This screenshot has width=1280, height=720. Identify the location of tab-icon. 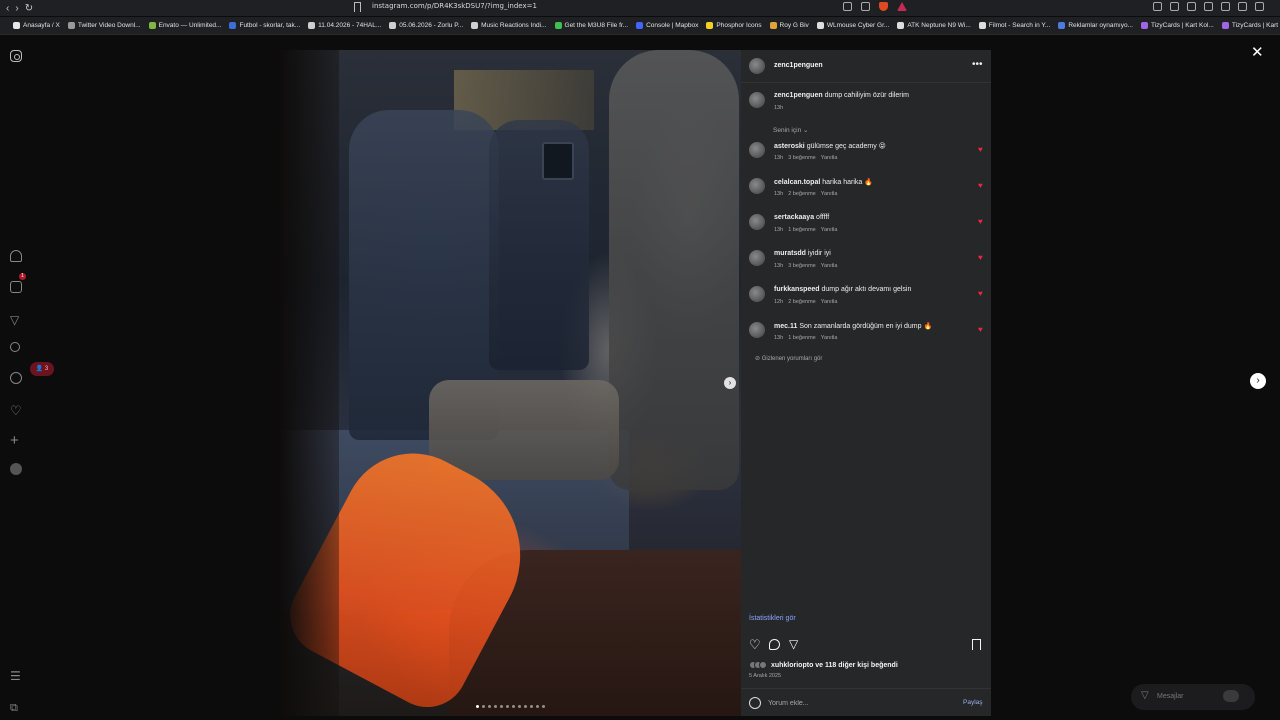
(1208, 6).